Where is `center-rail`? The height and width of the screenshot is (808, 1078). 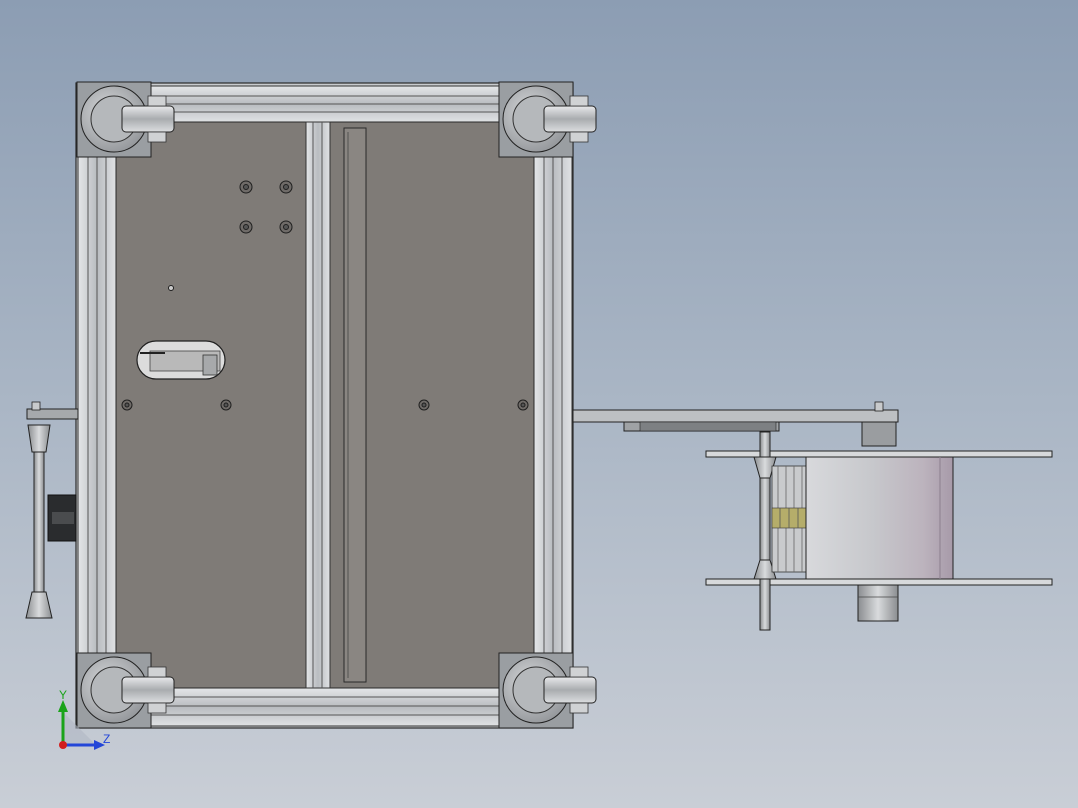 center-rail is located at coordinates (318, 405).